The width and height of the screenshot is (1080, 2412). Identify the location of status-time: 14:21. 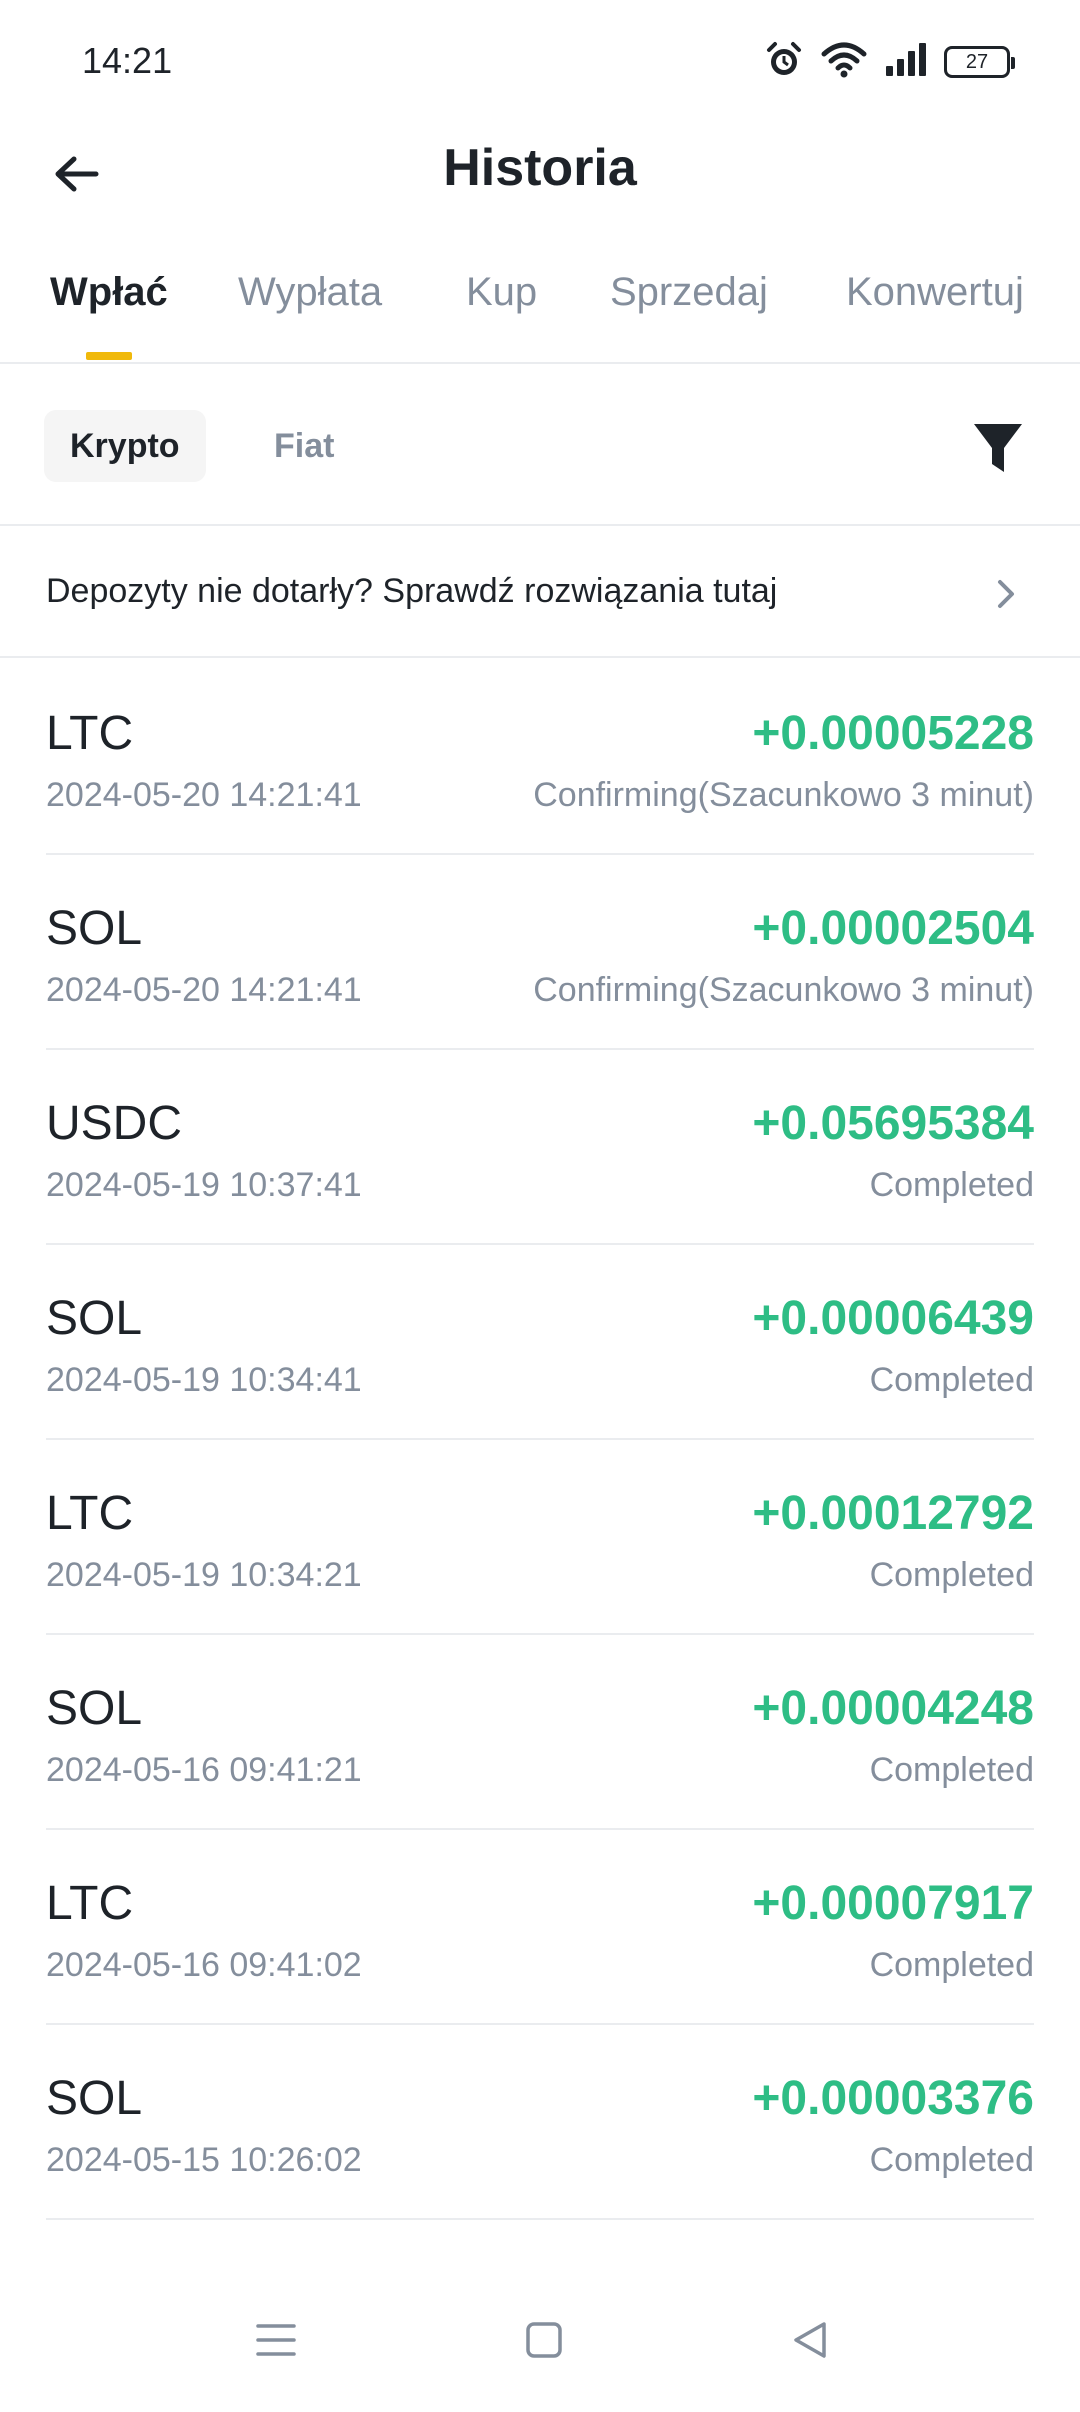
(127, 60).